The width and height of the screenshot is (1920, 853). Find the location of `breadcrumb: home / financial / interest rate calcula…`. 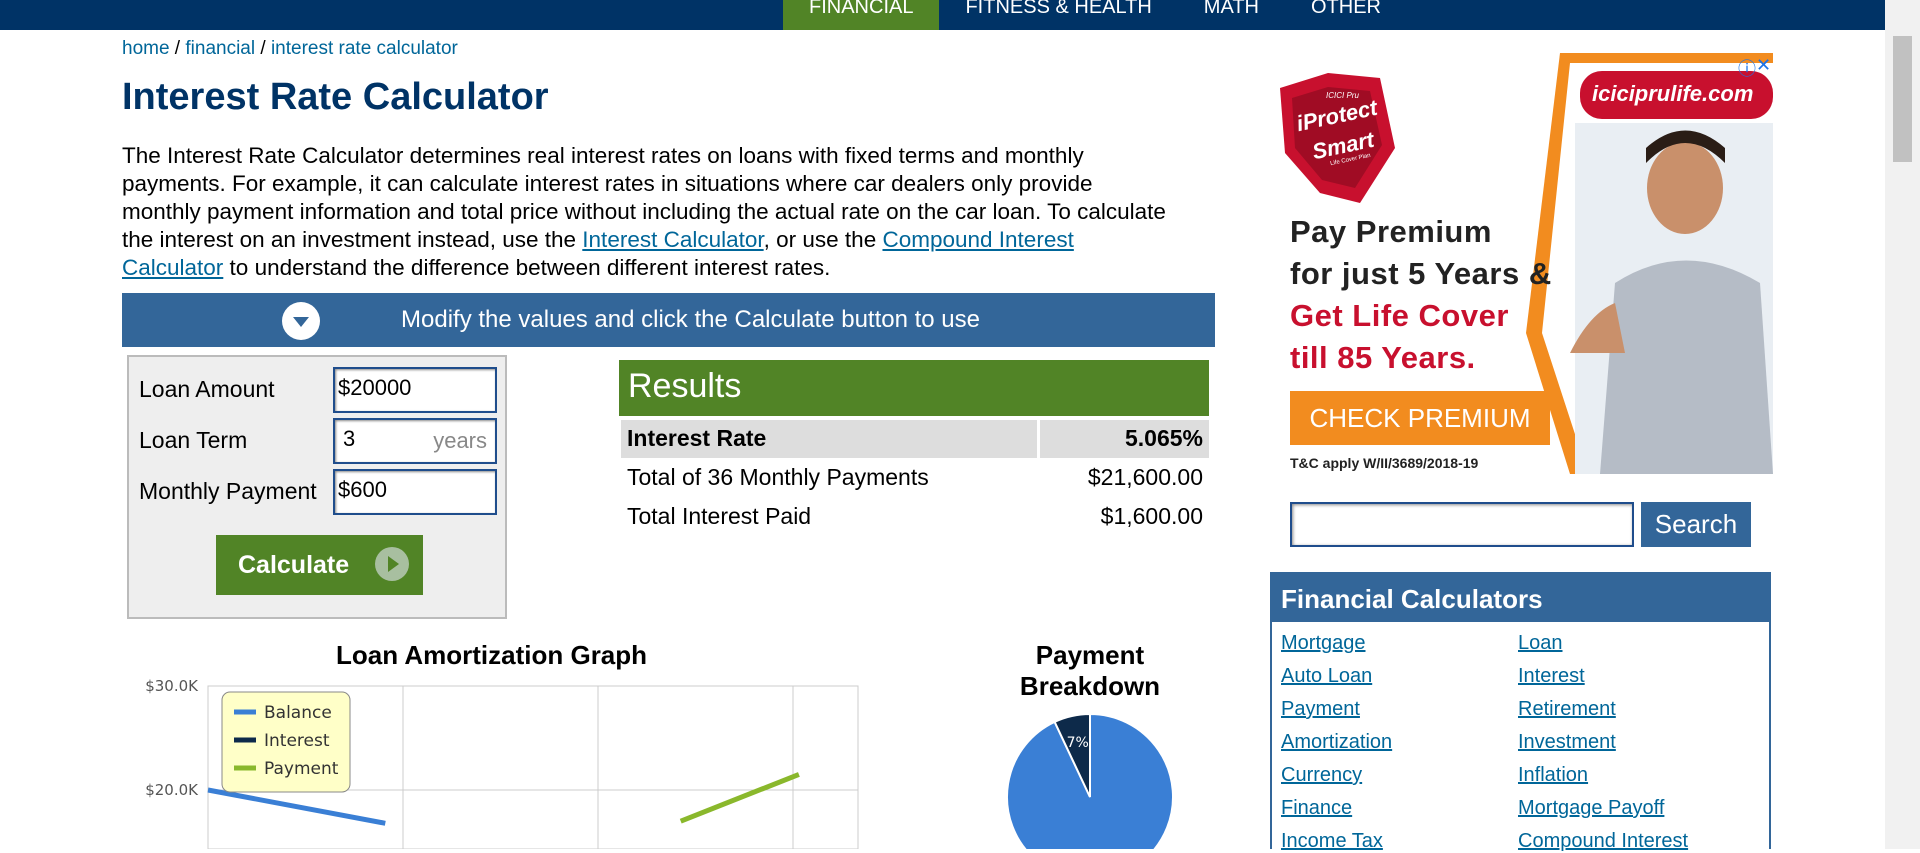

breadcrumb: home / financial / interest rate calcula… is located at coordinates (290, 49).